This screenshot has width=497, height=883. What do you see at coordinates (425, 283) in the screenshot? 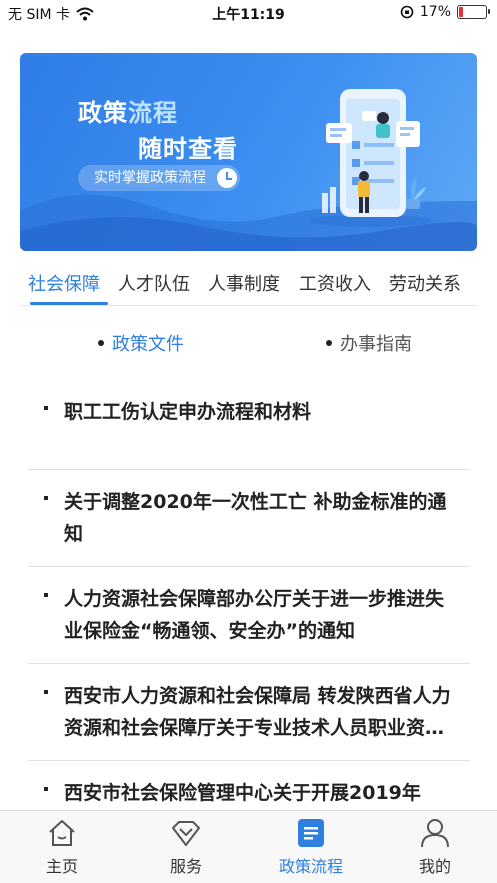
I see `tab-labor-relations: 劳动关系` at bounding box center [425, 283].